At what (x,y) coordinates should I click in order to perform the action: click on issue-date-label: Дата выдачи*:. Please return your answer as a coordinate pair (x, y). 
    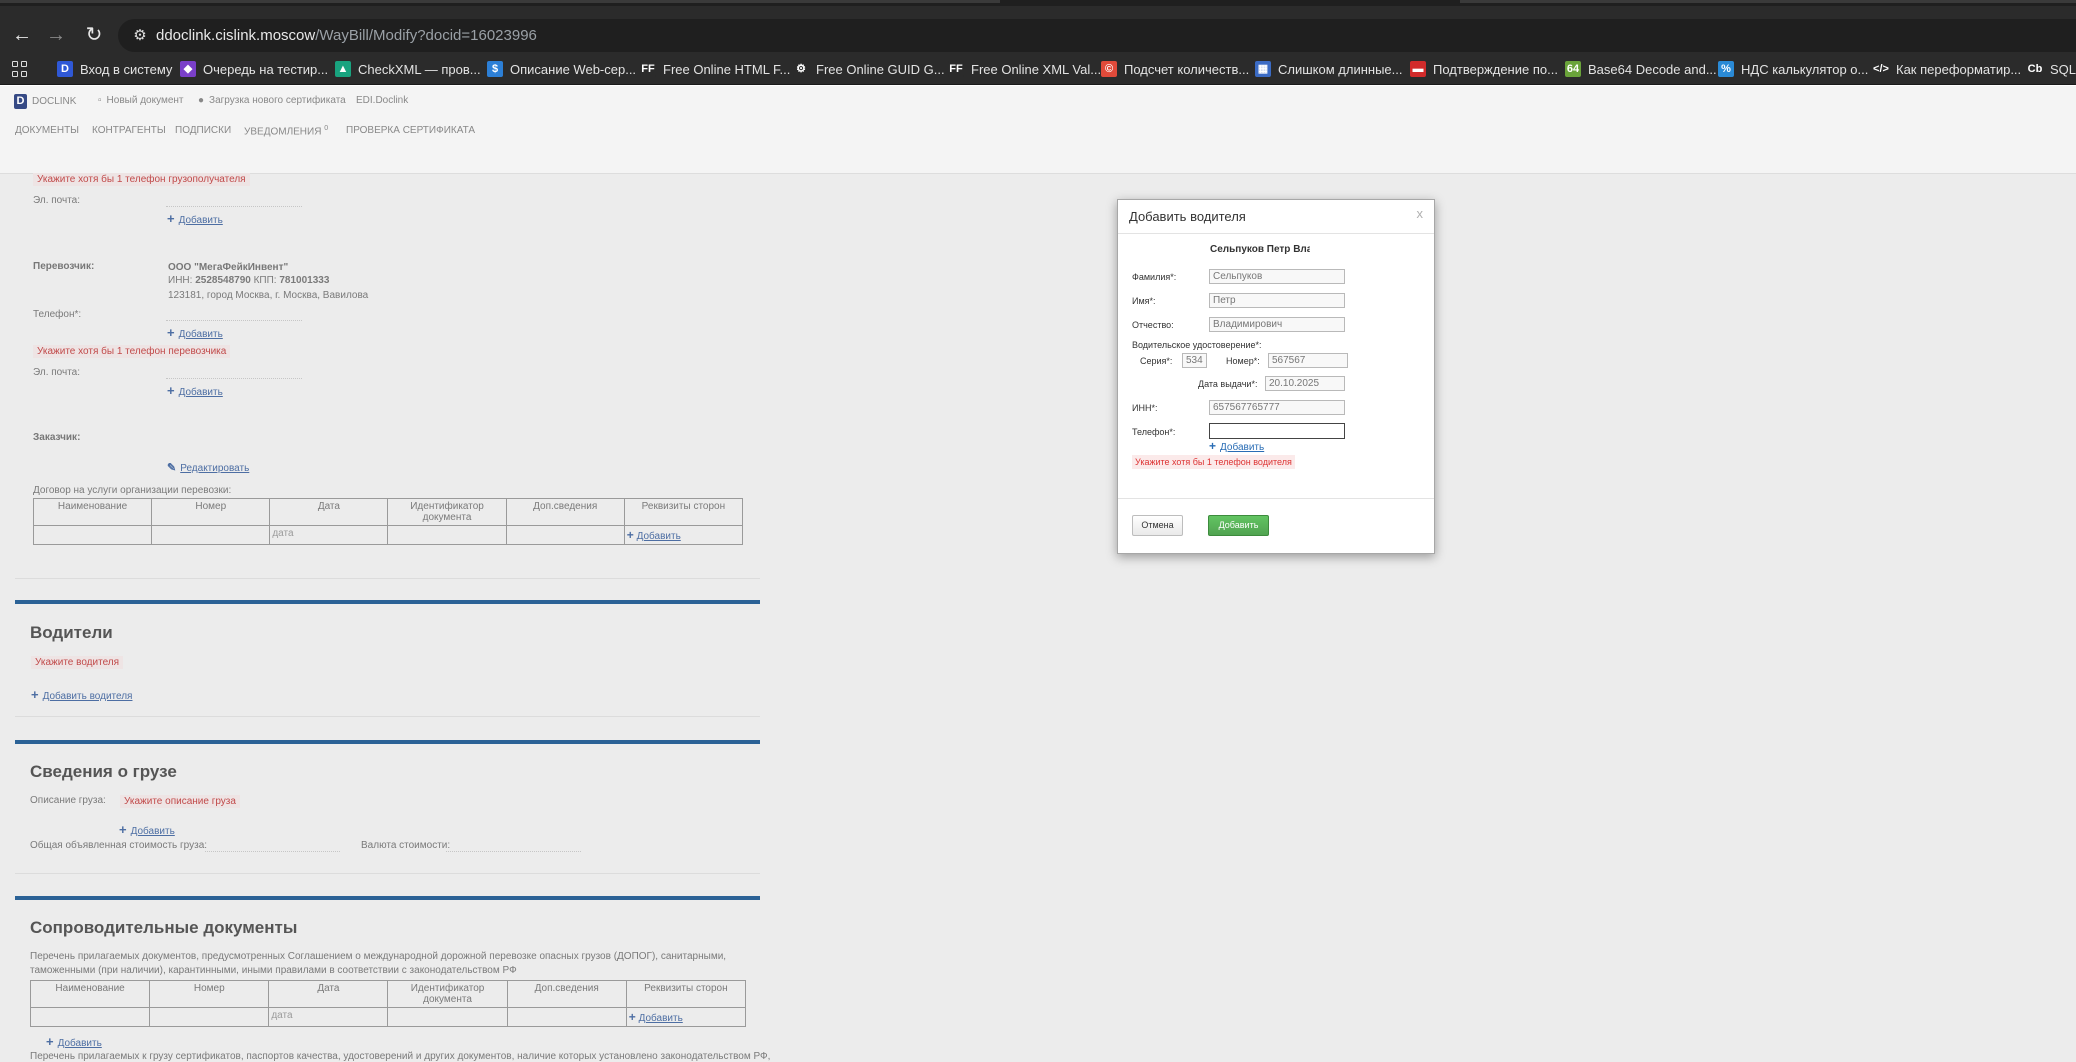
    Looking at the image, I should click on (1228, 384).